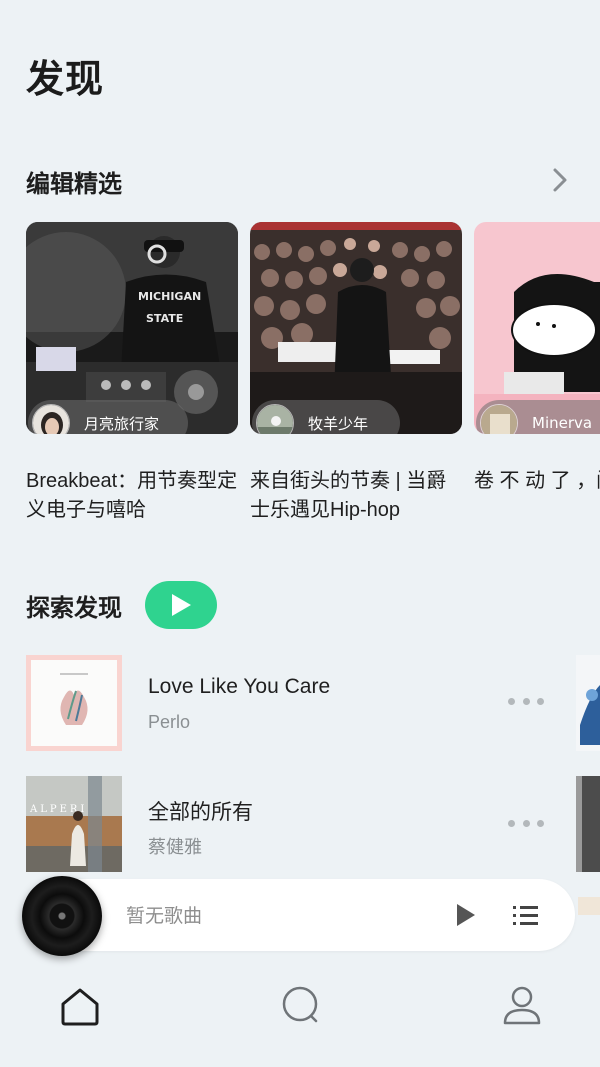 The image size is (600, 1067). I want to click on profile-icon, so click(522, 1006).